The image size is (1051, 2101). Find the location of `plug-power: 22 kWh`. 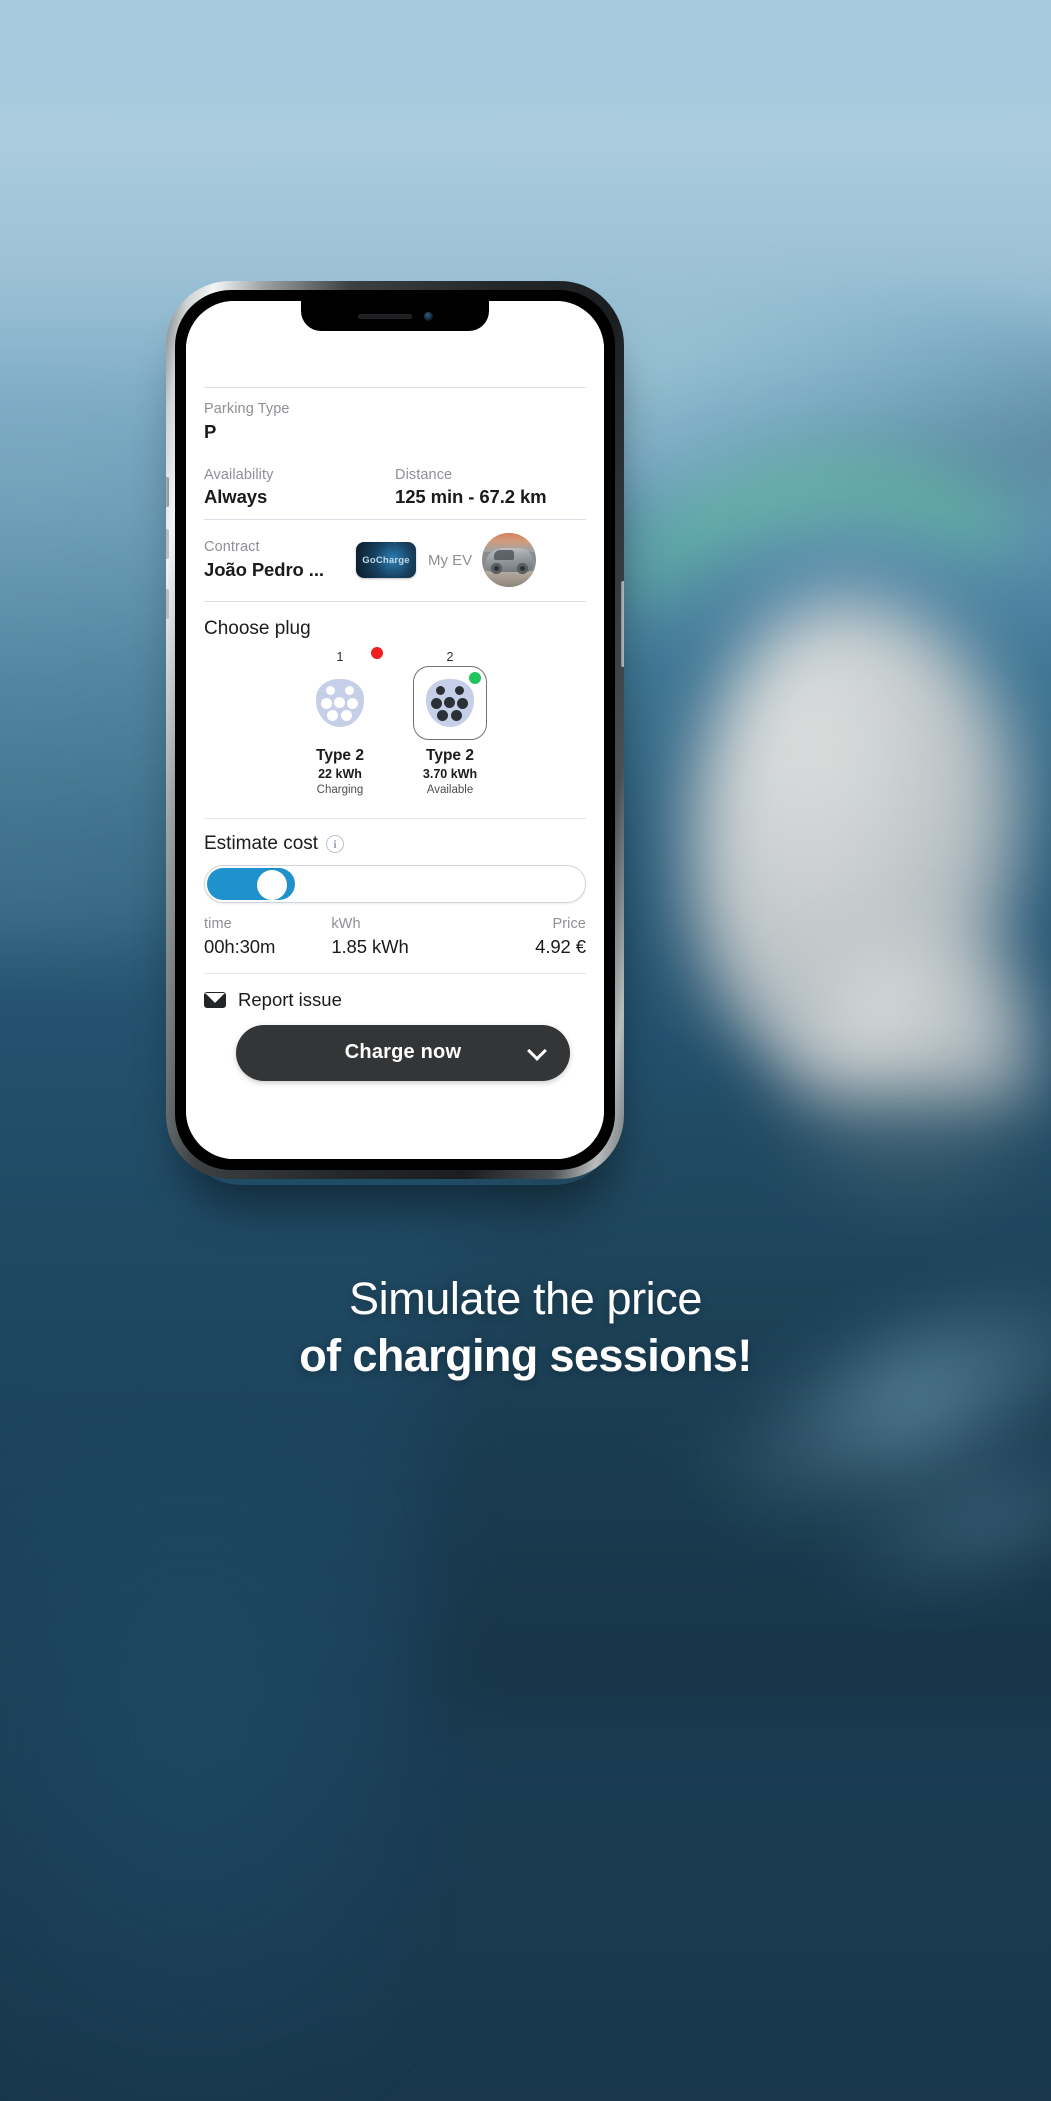

plug-power: 22 kWh is located at coordinates (340, 774).